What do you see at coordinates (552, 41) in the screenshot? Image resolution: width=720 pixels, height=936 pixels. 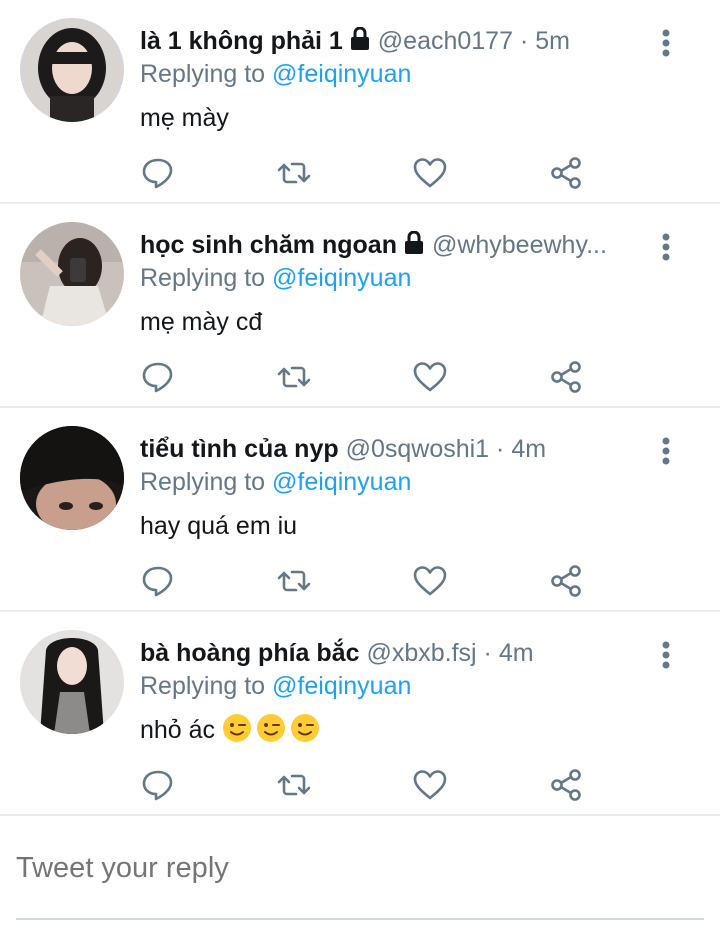 I see `timestamp: 5m` at bounding box center [552, 41].